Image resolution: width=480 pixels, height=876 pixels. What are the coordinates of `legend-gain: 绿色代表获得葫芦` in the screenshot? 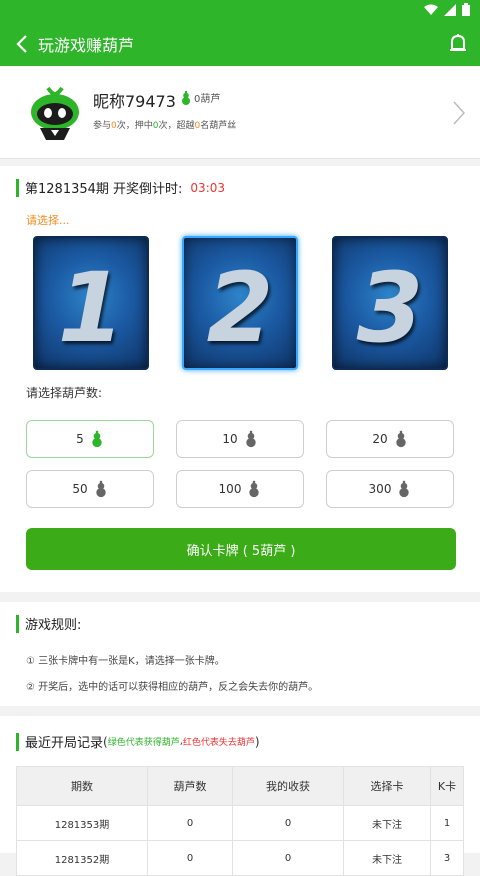 It's located at (143, 743).